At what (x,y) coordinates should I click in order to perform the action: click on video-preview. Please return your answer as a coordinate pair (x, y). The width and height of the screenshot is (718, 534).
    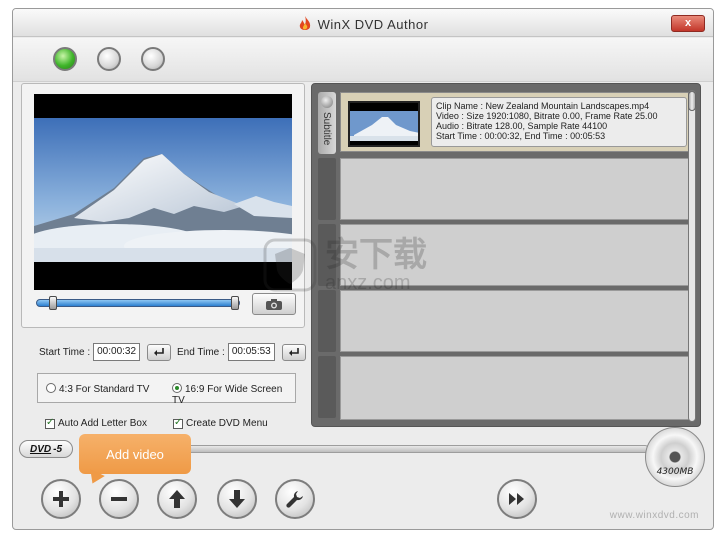
    Looking at the image, I should click on (163, 192).